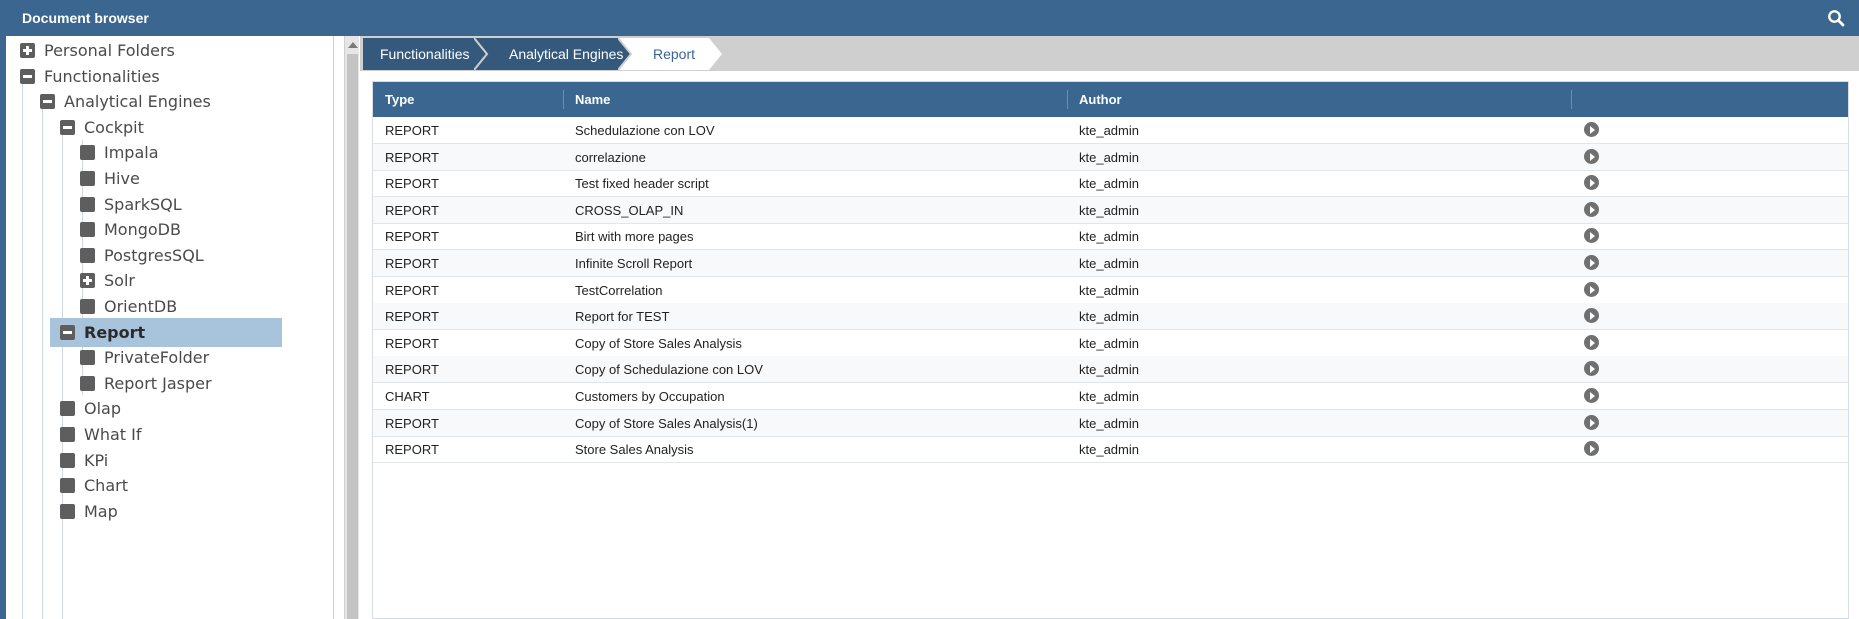  Describe the element at coordinates (353, 45) in the screenshot. I see `scroll-up-arrow-icon` at that location.